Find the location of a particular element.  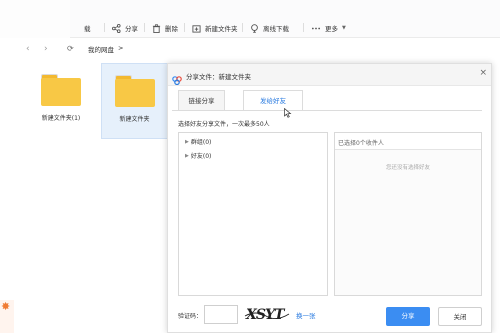

friend-list-panel: ▶ 群组(0) ▶ 好友(0) is located at coordinates (253, 214).